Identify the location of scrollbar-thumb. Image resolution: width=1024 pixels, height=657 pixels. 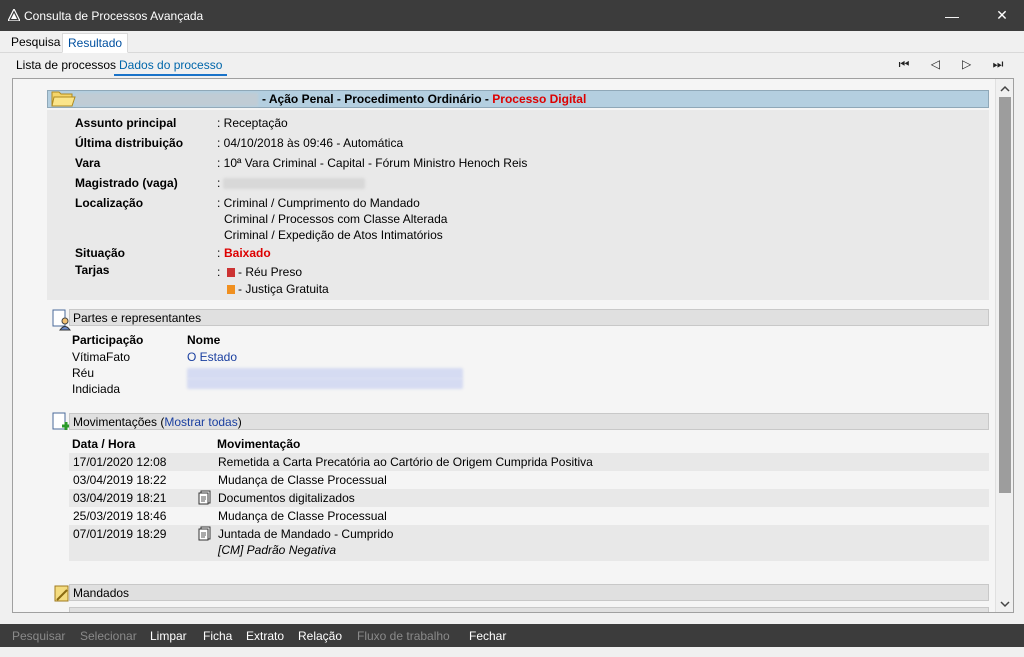
(1005, 295).